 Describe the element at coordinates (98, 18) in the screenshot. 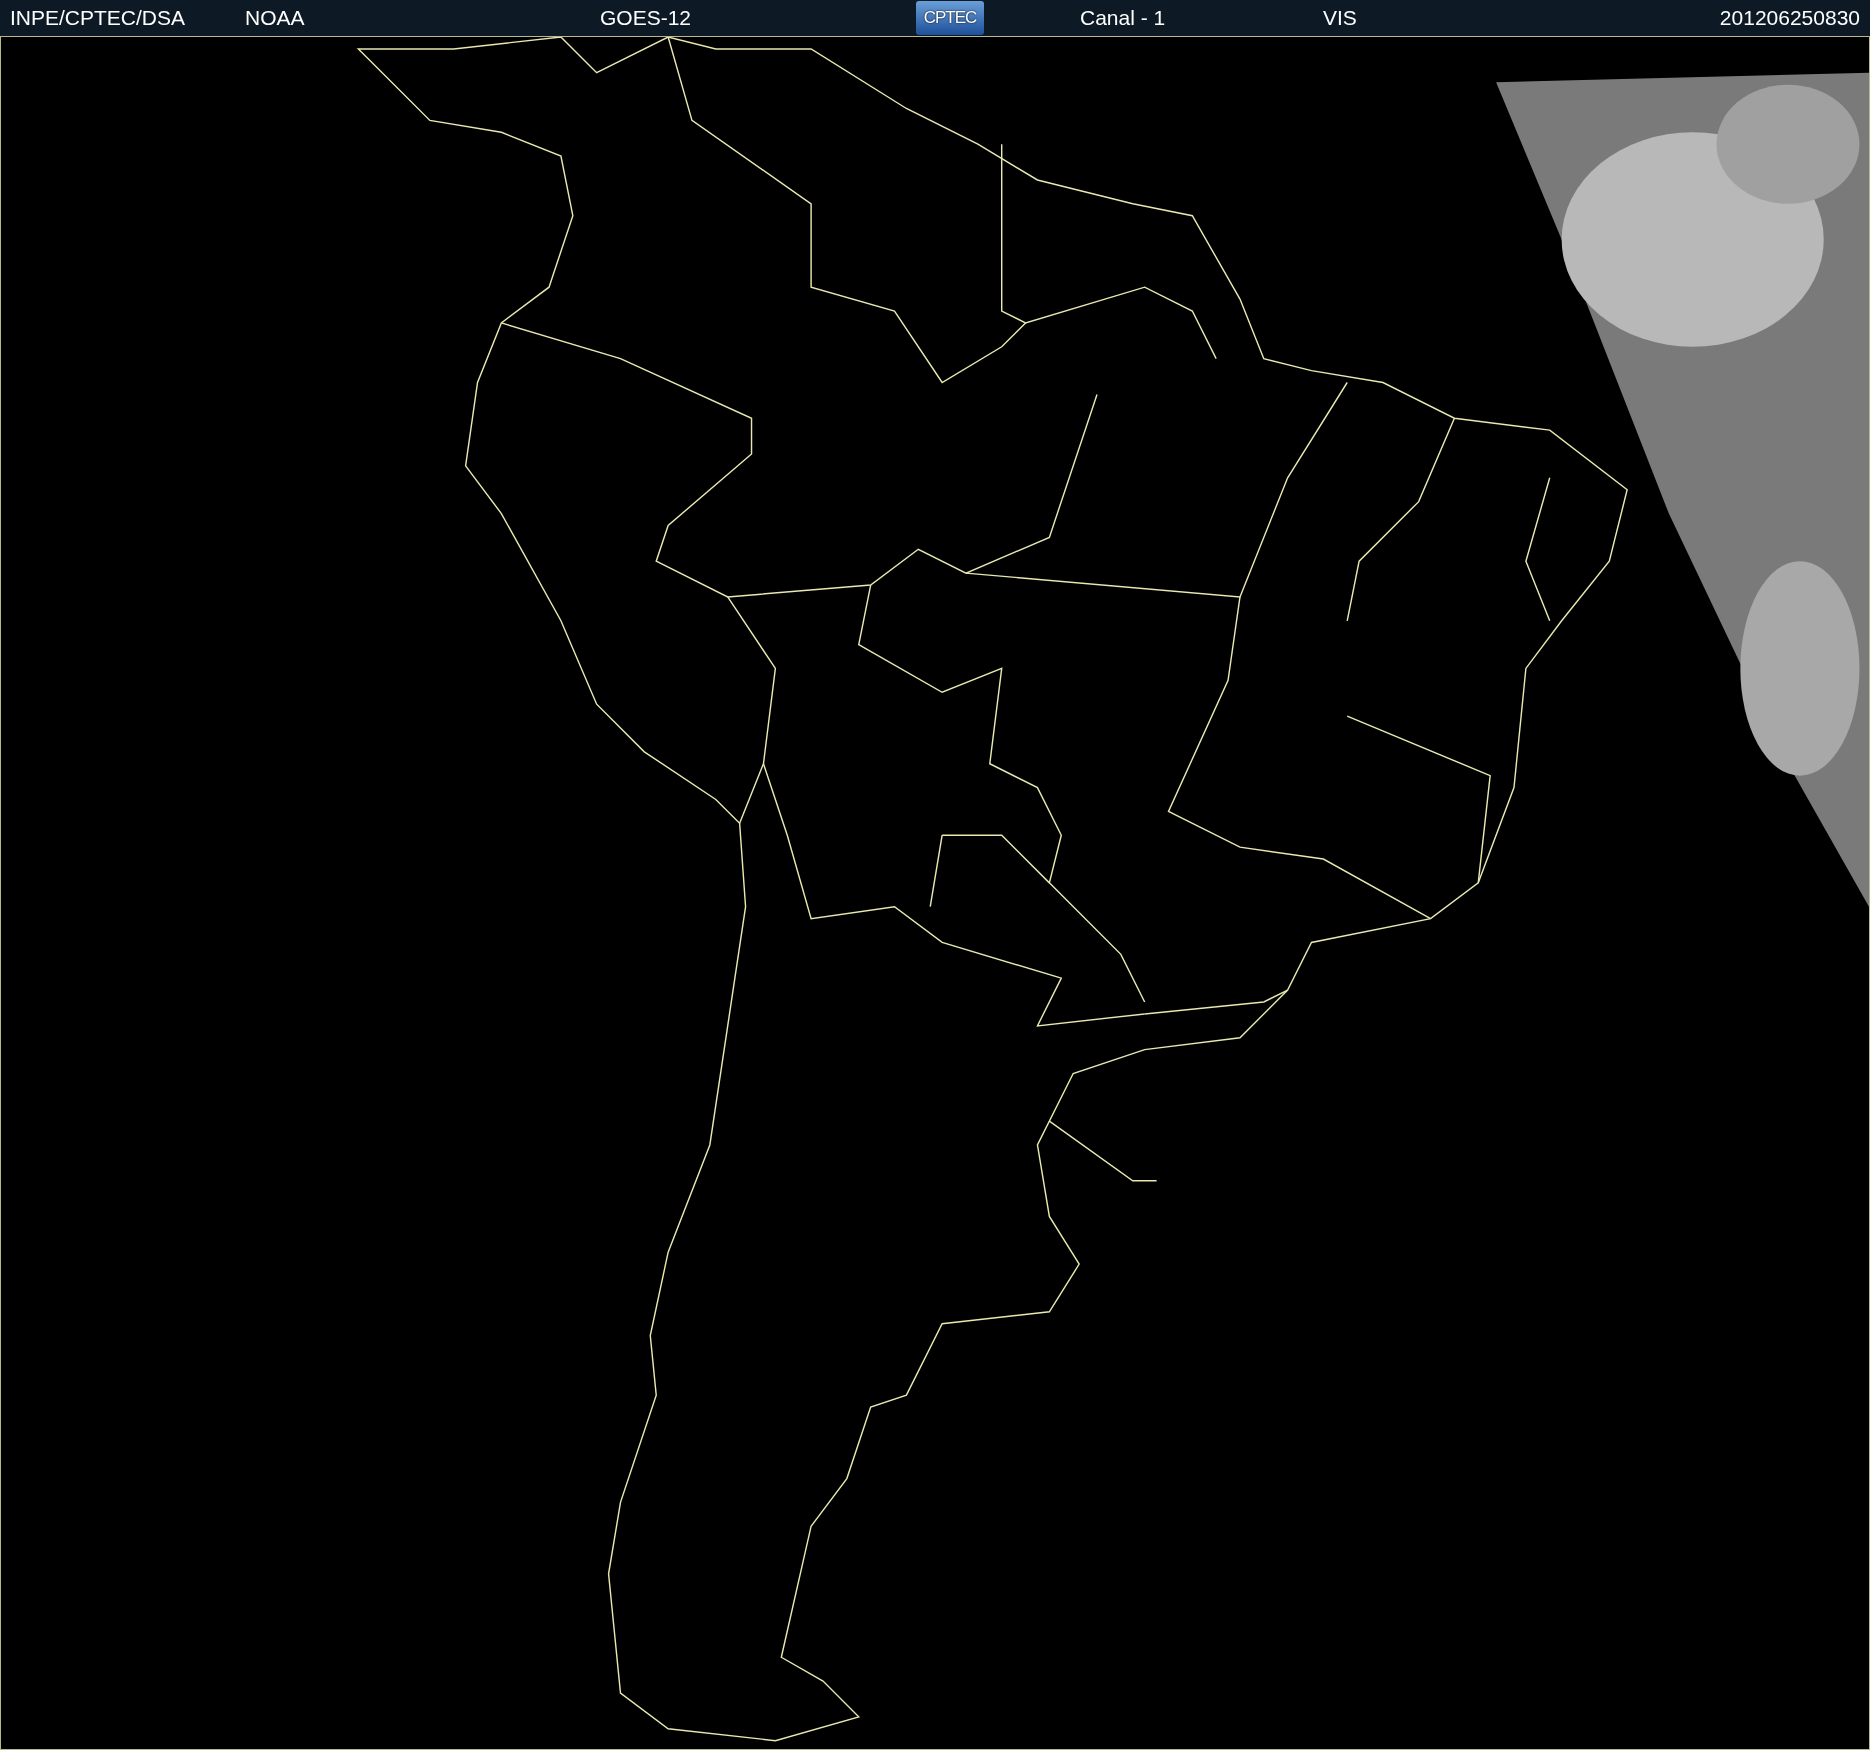

I see `source-label: INPE/CPTEC/DSA` at that location.